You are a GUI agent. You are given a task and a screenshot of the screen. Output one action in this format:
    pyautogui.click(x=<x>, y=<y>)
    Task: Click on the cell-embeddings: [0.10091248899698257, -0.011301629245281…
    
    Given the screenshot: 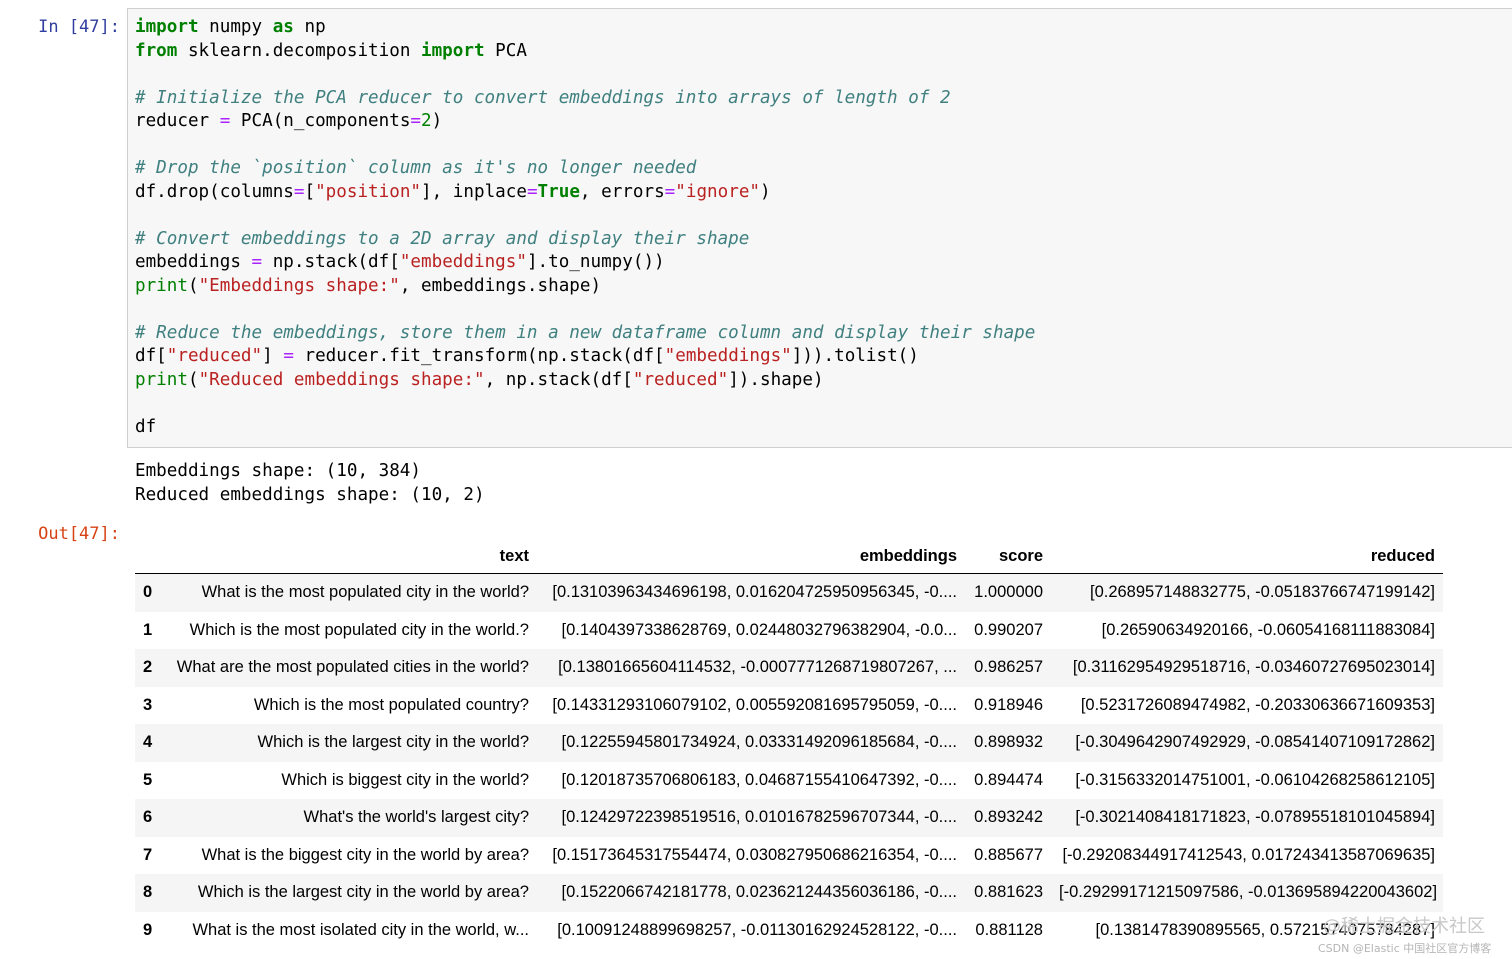 What is the action you would take?
    pyautogui.click(x=757, y=929)
    